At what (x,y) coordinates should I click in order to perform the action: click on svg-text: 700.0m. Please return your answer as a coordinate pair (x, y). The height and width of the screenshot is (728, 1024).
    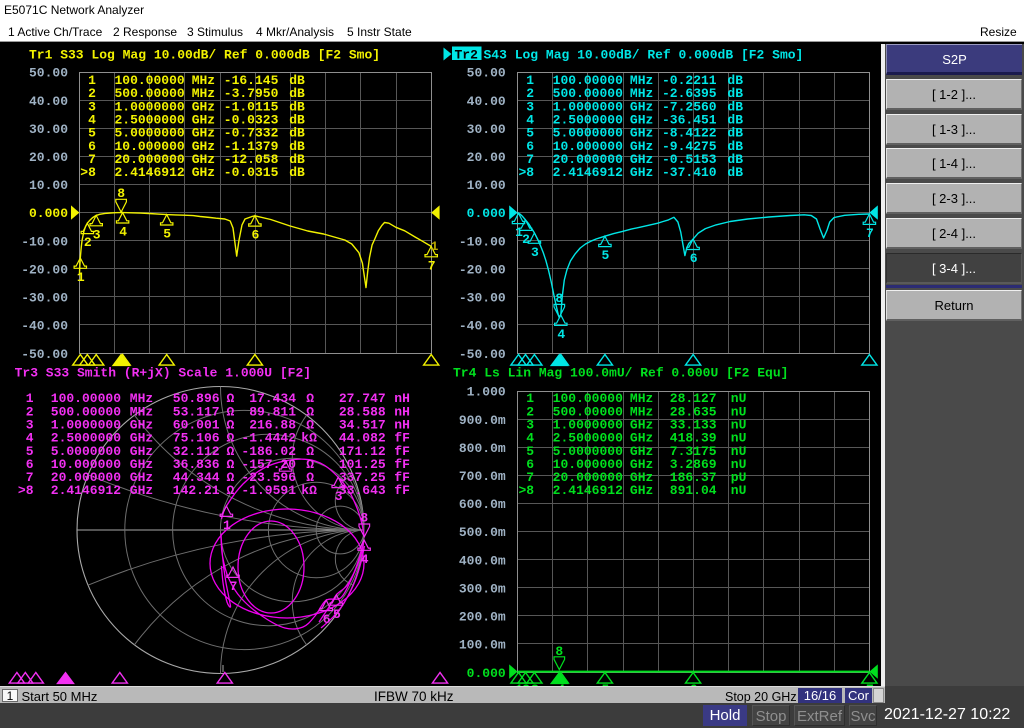
    Looking at the image, I should click on (482, 476).